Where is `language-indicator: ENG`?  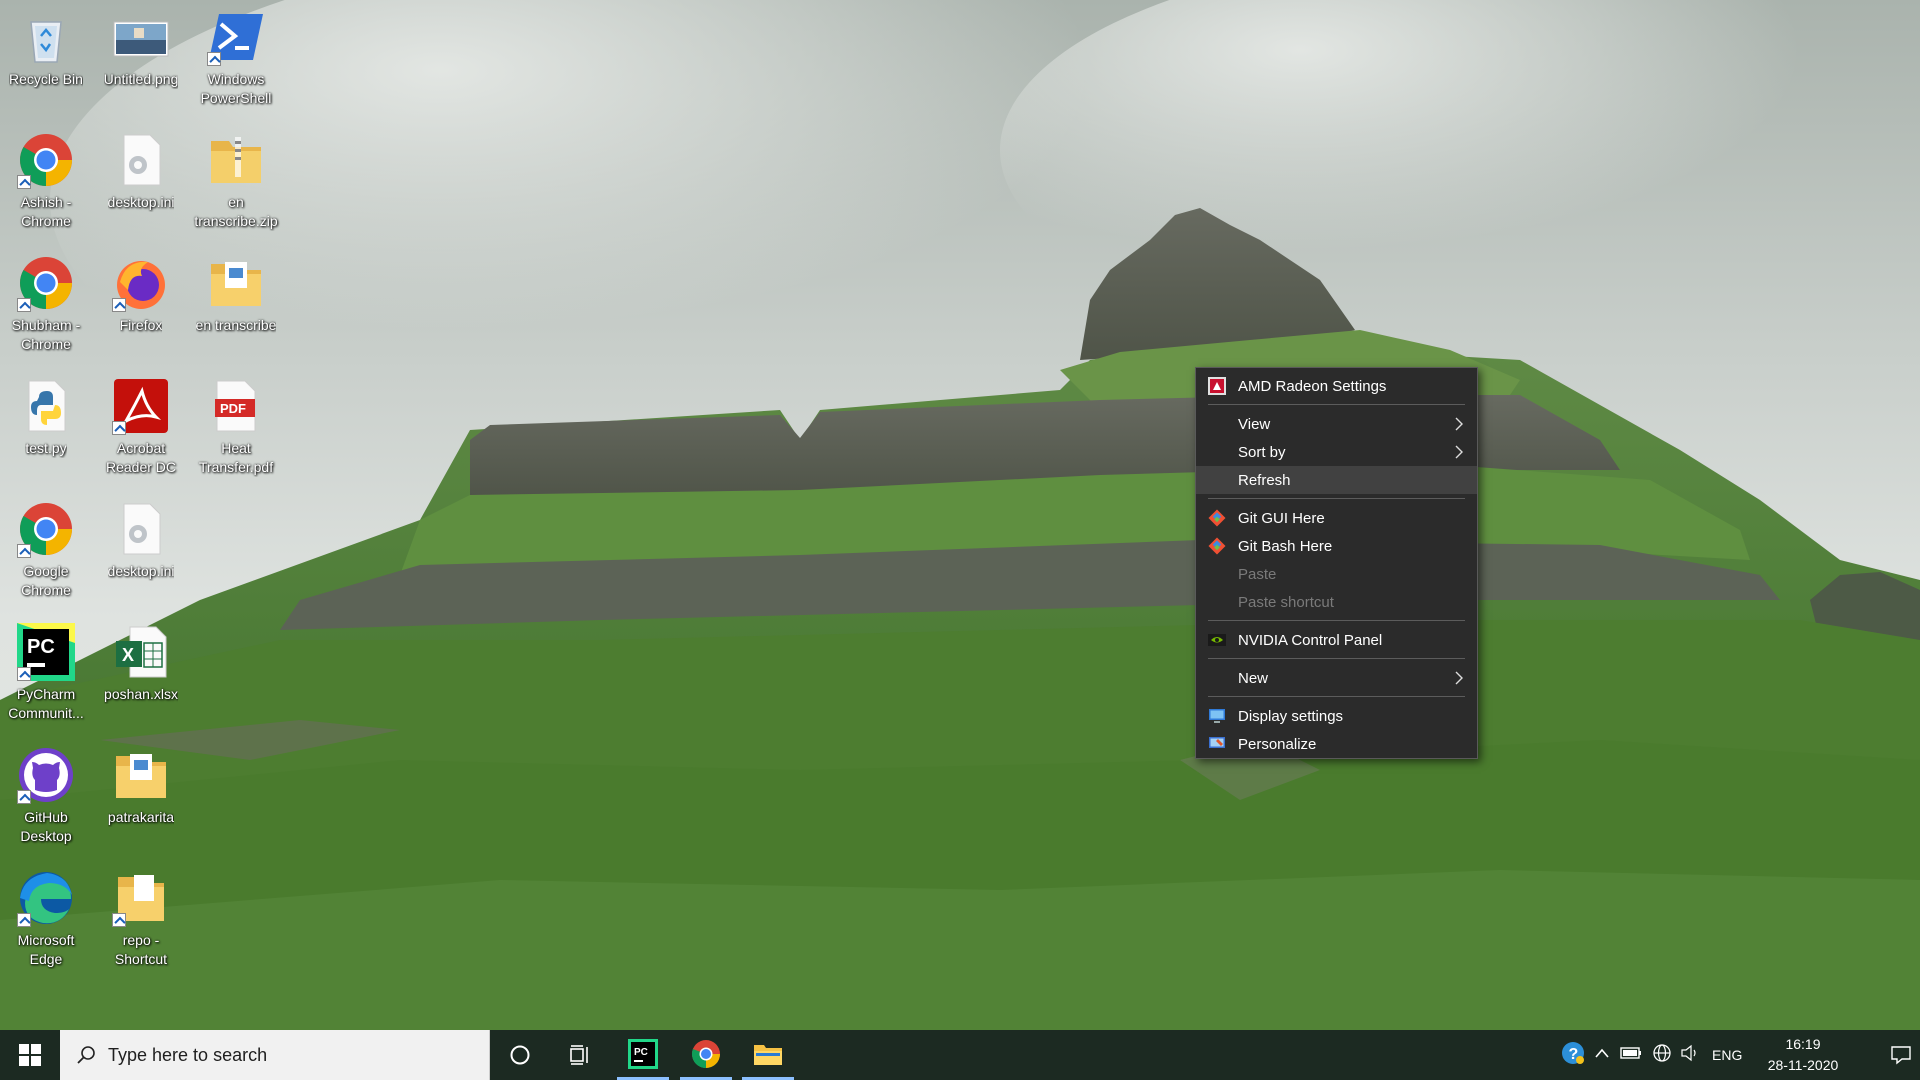
language-indicator: ENG is located at coordinates (1727, 1055).